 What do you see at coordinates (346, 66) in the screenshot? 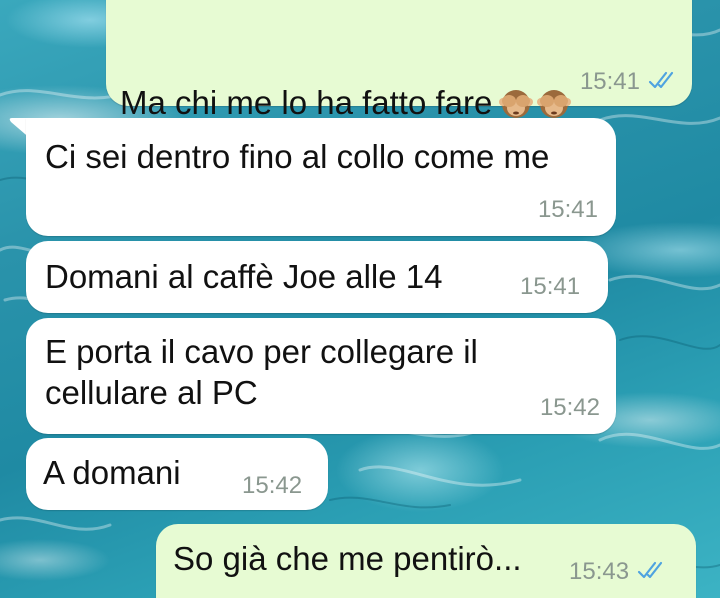
I see `message-text: Ma chi me lo ha fatto fare` at bounding box center [346, 66].